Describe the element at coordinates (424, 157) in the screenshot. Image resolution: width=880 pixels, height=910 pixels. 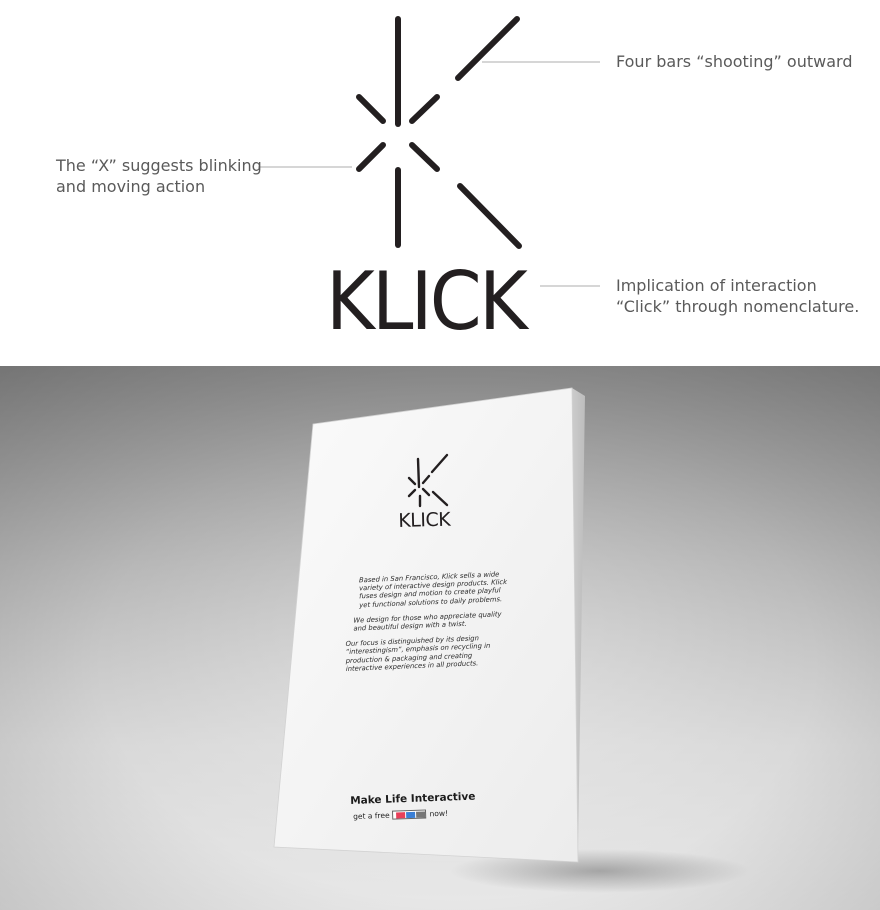
I see `logo-x-stroke-br` at that location.